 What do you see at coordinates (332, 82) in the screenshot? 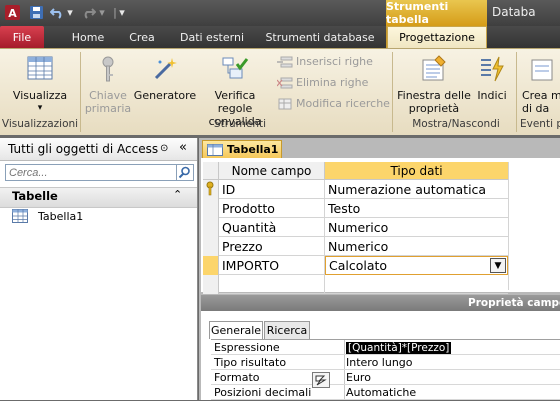
I see `elimina-label: Elimina righe` at bounding box center [332, 82].